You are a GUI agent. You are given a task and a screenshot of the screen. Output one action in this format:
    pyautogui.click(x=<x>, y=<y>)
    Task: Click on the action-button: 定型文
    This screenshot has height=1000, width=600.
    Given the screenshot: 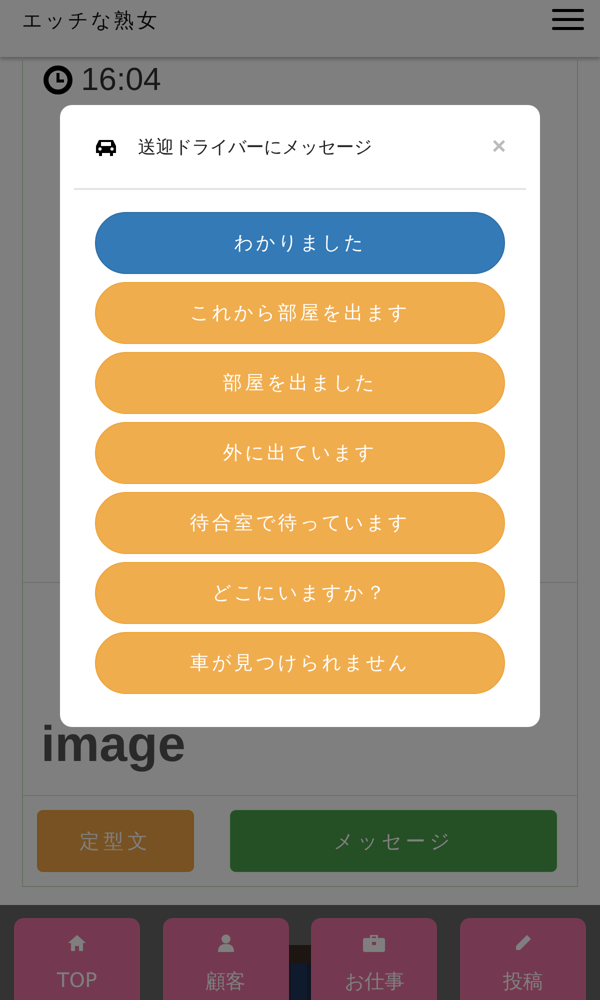 What is the action you would take?
    pyautogui.click(x=115, y=841)
    